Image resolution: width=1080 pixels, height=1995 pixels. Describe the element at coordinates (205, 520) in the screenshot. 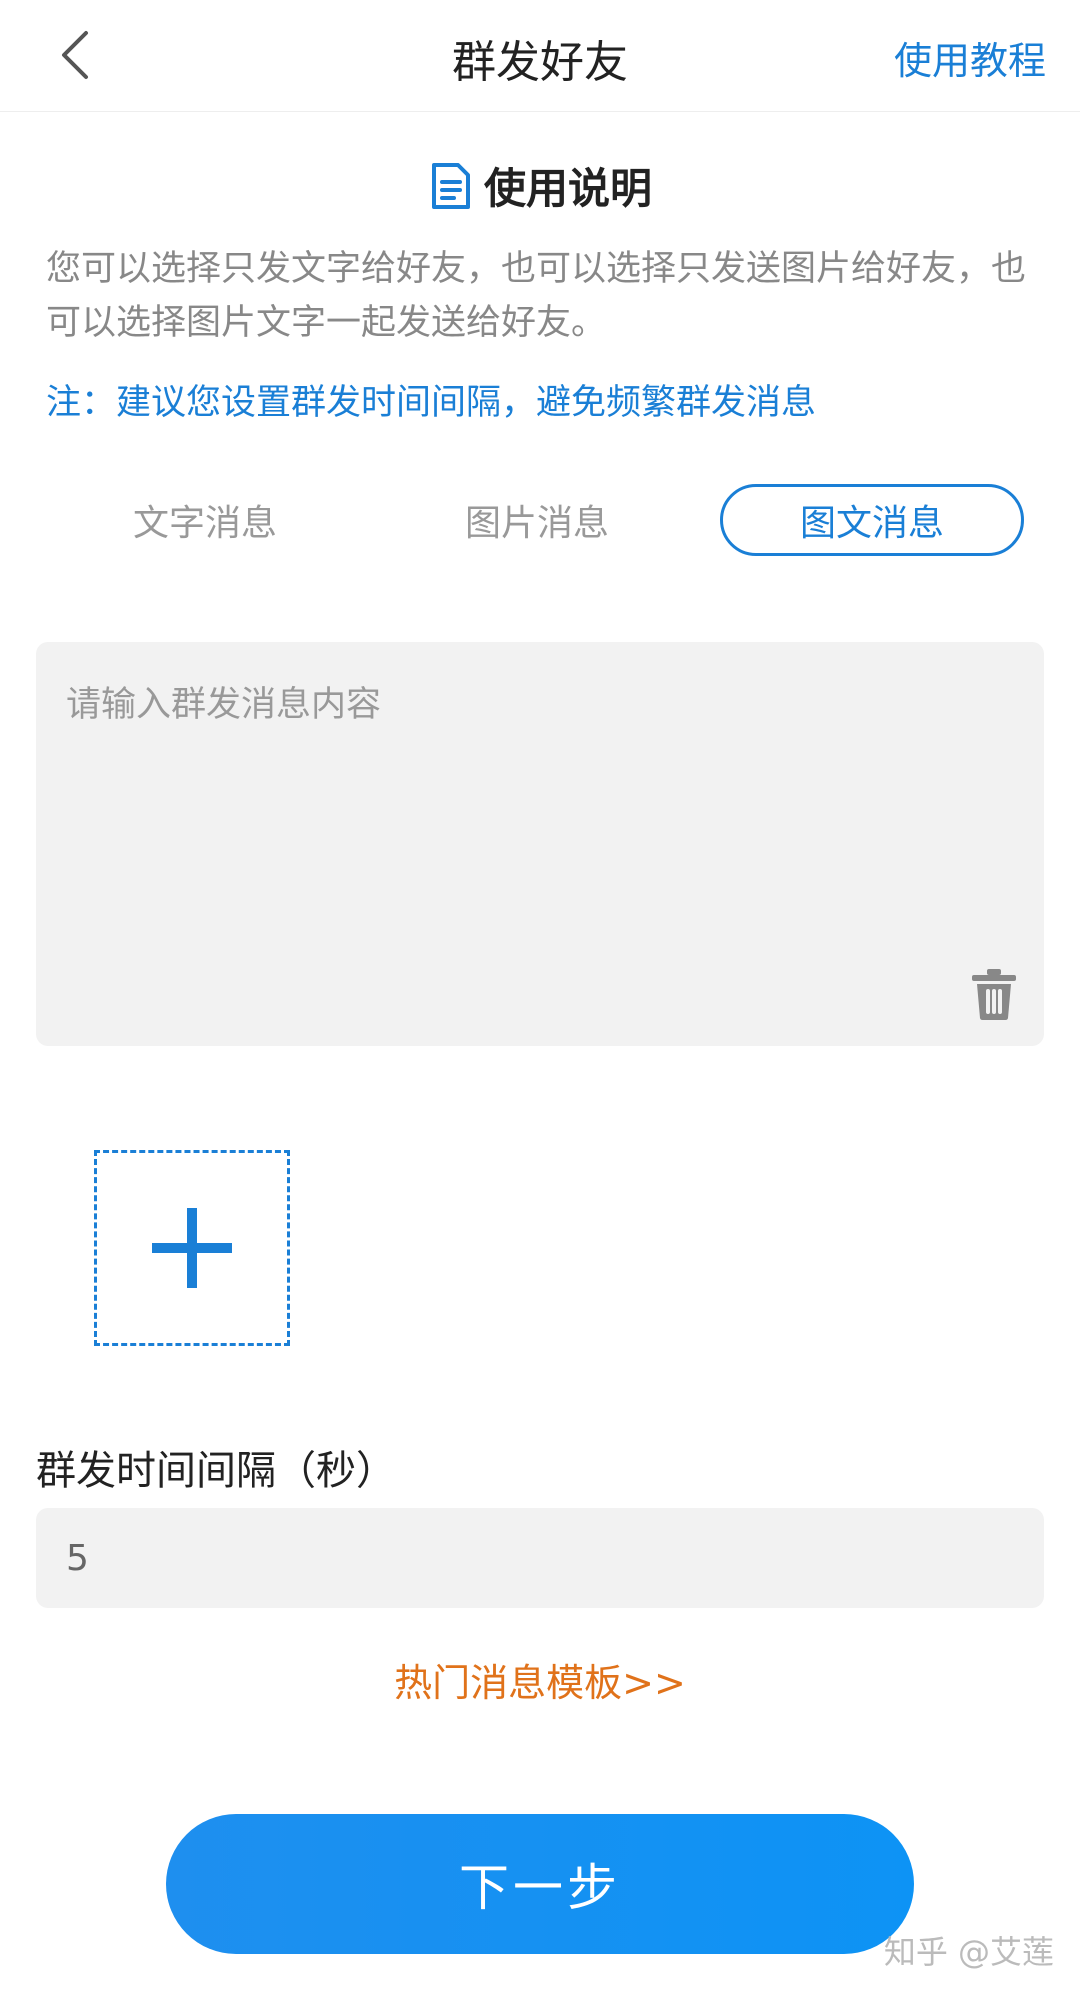

I see `tab-text-message: 文字消息` at that location.